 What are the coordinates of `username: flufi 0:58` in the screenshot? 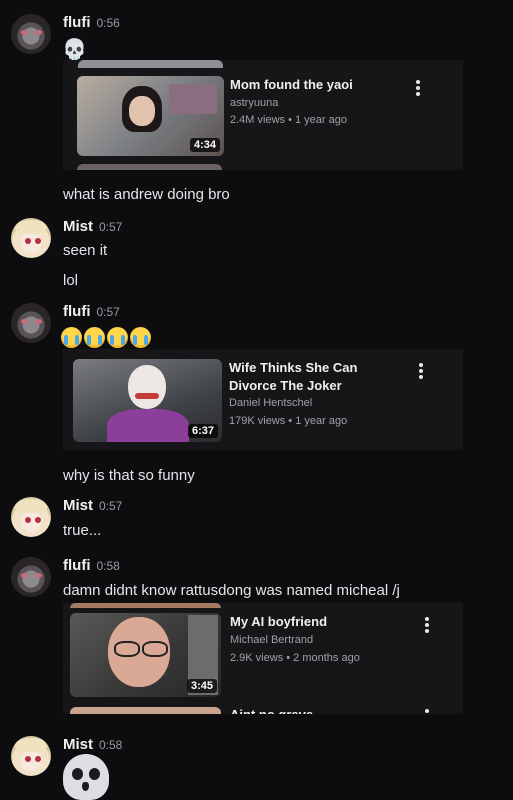 It's located at (91, 565).